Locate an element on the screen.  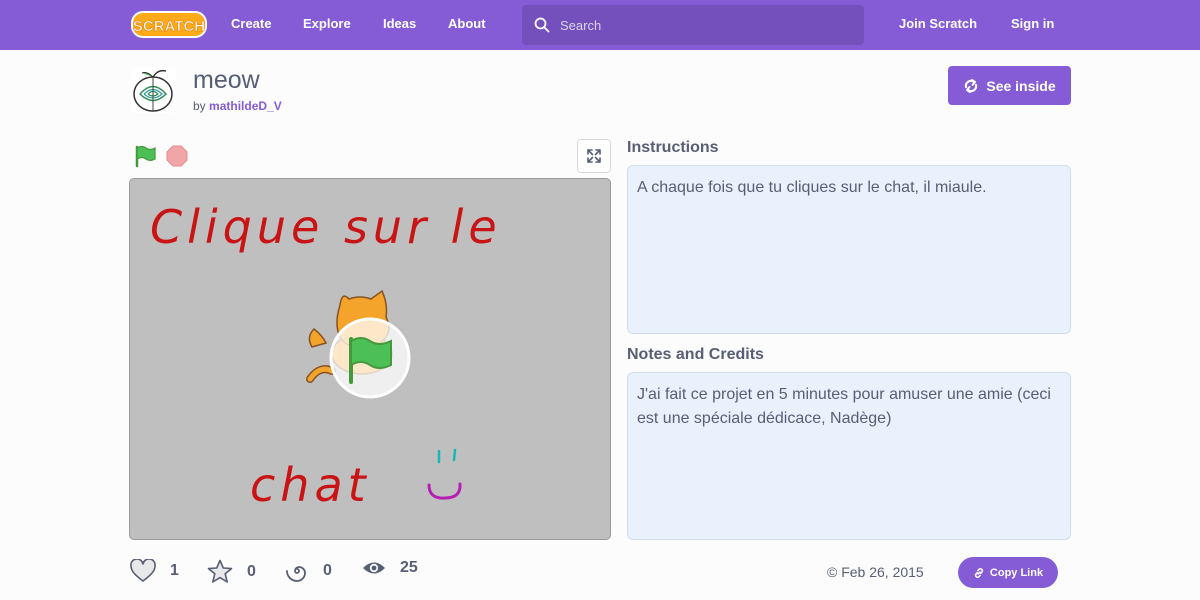
smiley-doodle is located at coordinates (444, 474).